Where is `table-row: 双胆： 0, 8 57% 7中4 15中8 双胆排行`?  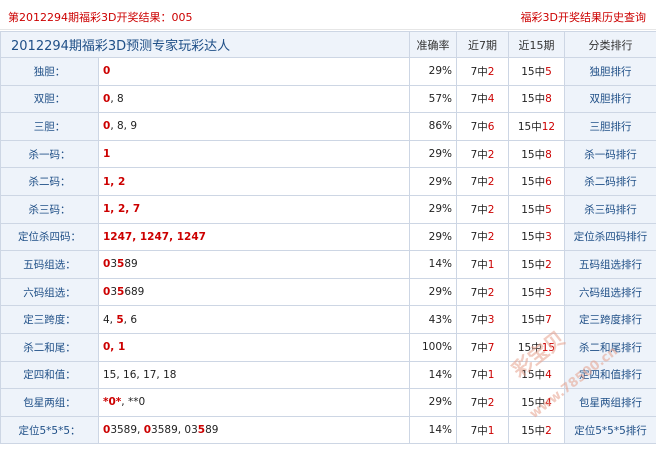
table-row: 双胆： 0, 8 57% 7中4 15中8 双胆排行 is located at coordinates (328, 99).